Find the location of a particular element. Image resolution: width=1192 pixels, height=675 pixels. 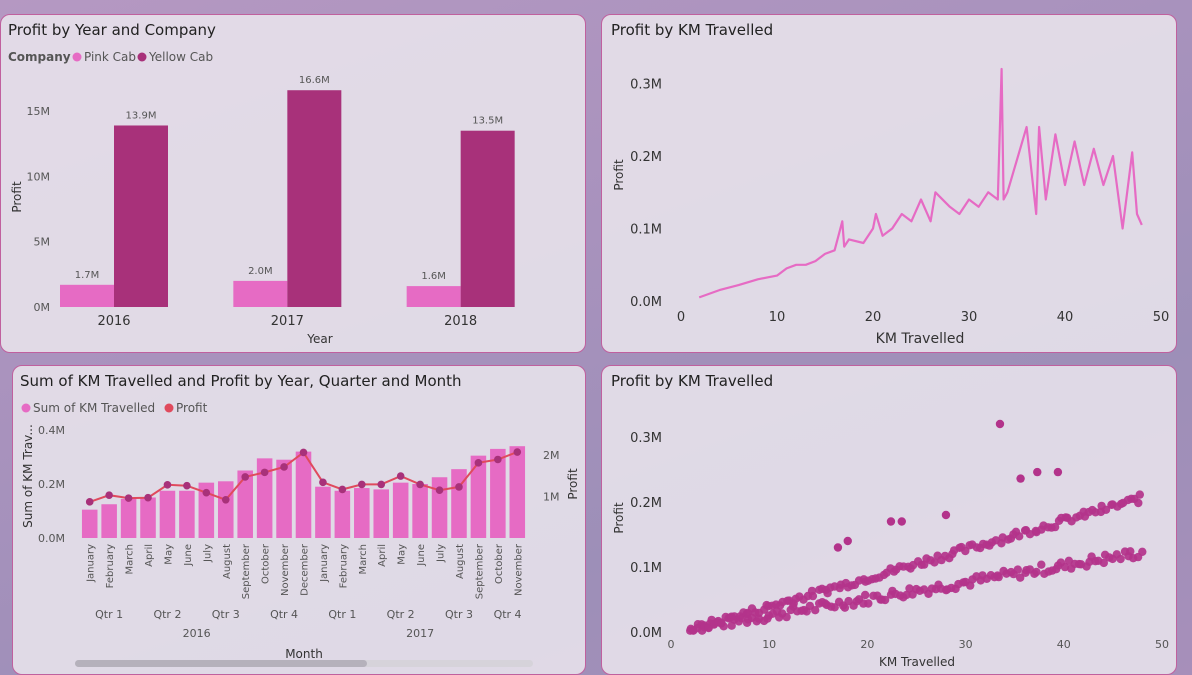

x-axis-label: Year is located at coordinates (319, 339).